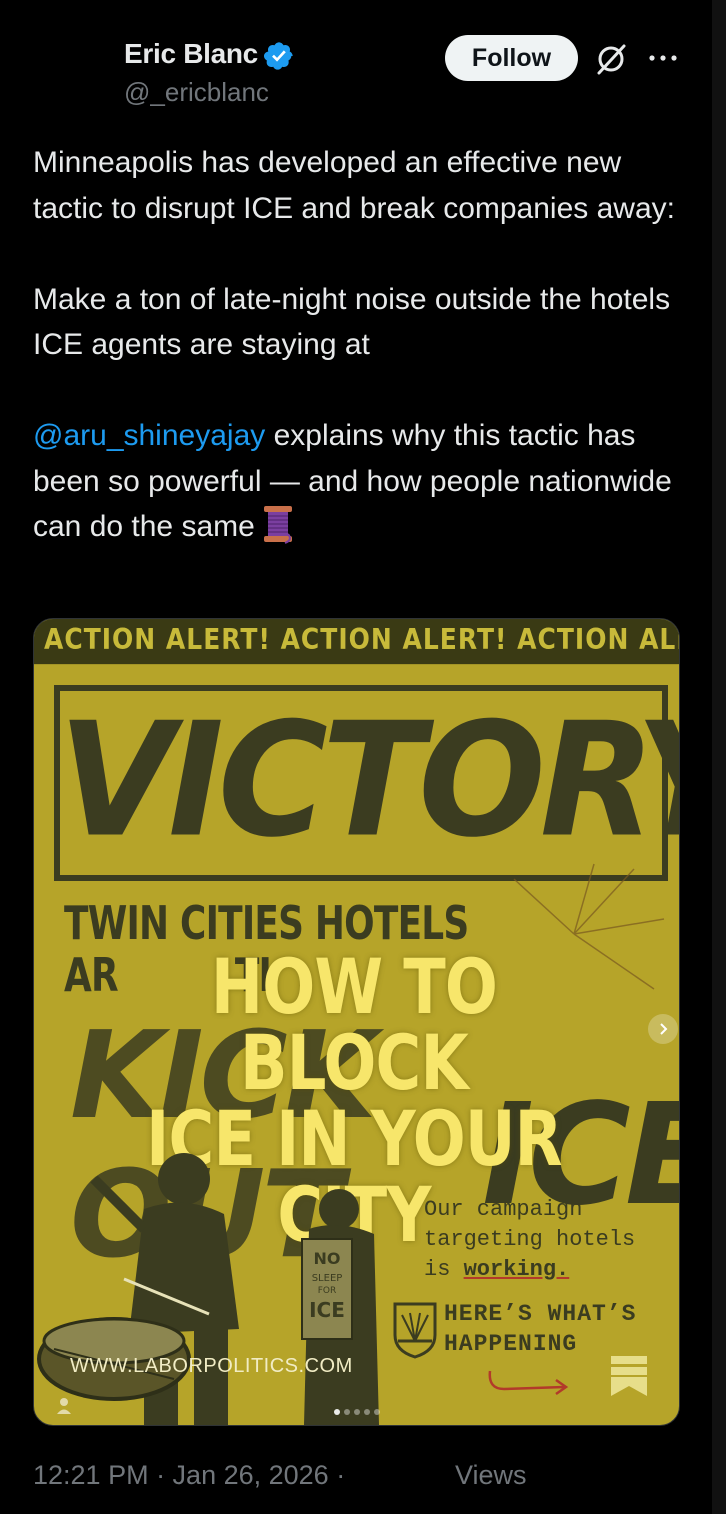  Describe the element at coordinates (663, 58) in the screenshot. I see `more-icon` at that location.